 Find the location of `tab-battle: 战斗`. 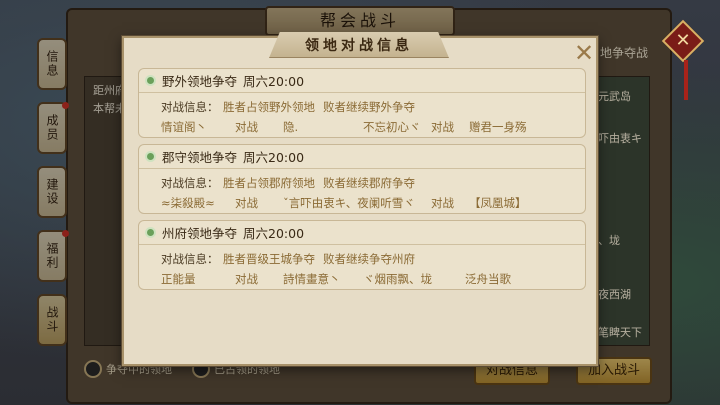

tab-battle: 战斗 is located at coordinates (52, 320).